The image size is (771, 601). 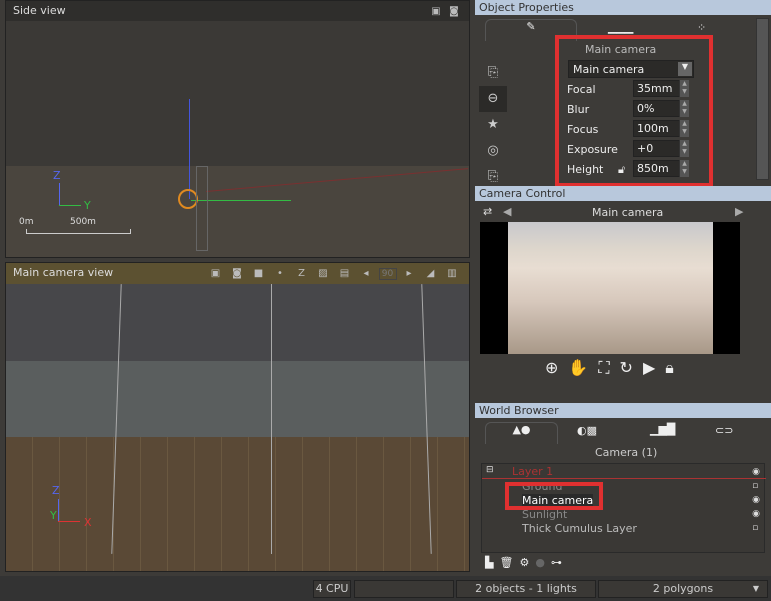 I want to click on z-toggle: Z, so click(x=302, y=274).